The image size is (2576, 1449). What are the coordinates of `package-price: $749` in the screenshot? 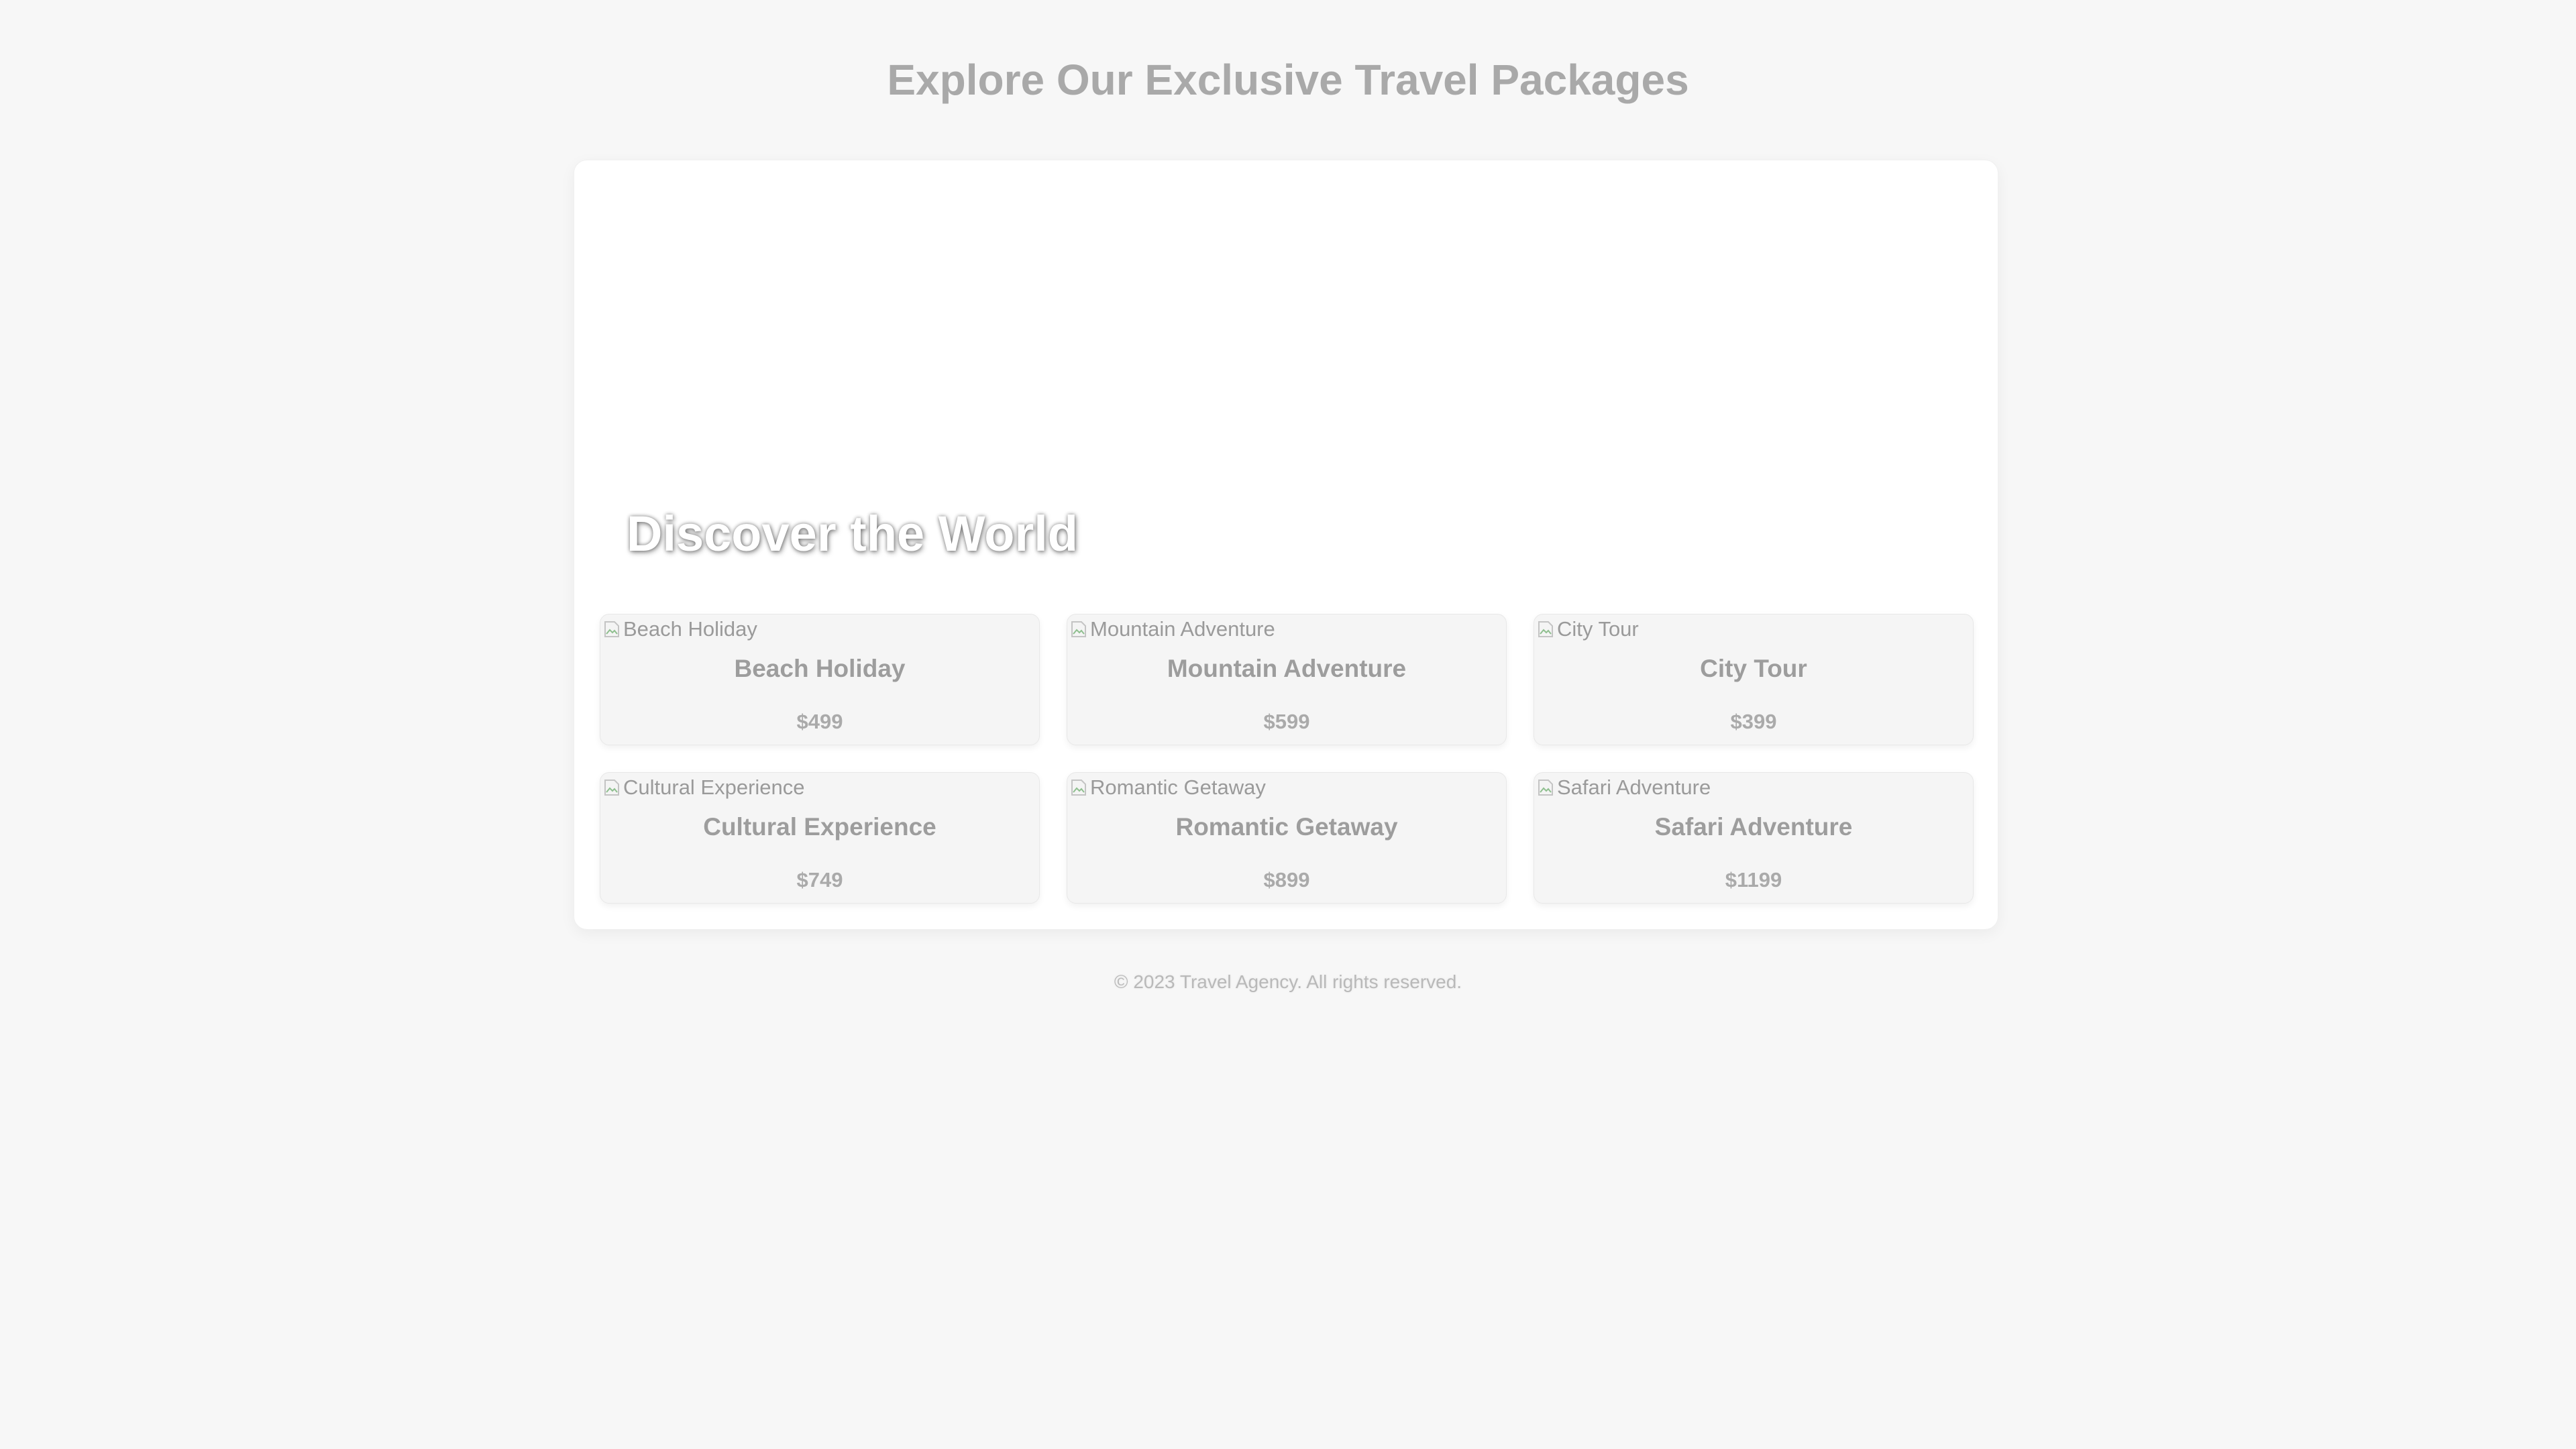 It's located at (819, 880).